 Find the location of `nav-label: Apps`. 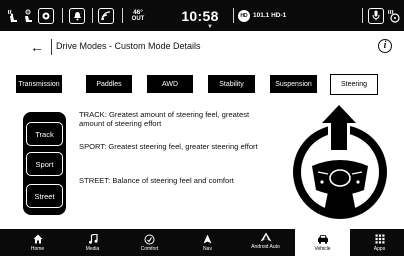

nav-label: Apps is located at coordinates (379, 249).